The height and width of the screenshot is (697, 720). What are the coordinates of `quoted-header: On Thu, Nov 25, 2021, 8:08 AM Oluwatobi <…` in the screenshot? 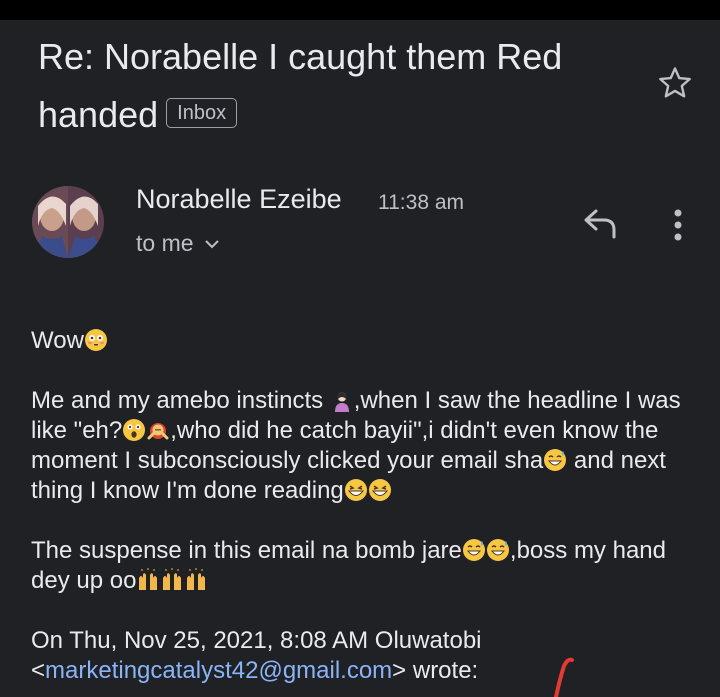 It's located at (256, 655).